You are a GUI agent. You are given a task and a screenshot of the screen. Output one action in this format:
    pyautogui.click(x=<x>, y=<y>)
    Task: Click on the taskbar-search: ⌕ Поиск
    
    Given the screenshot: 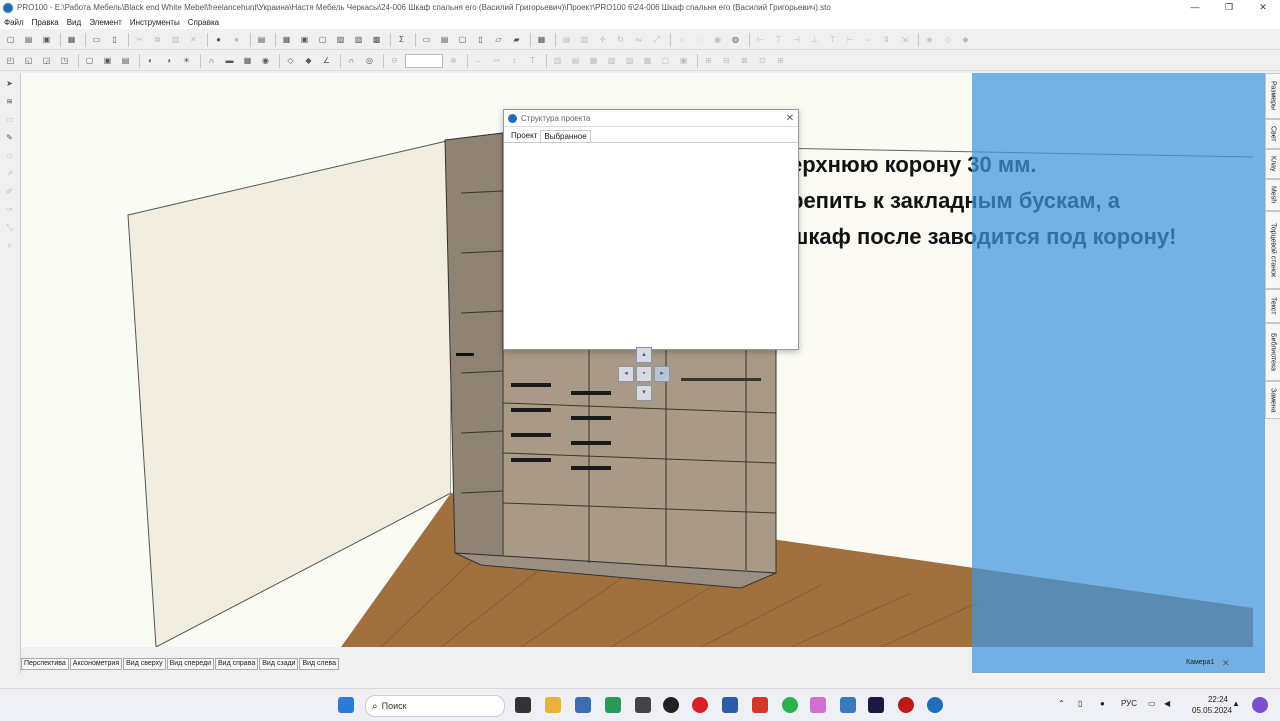 What is the action you would take?
    pyautogui.click(x=435, y=706)
    